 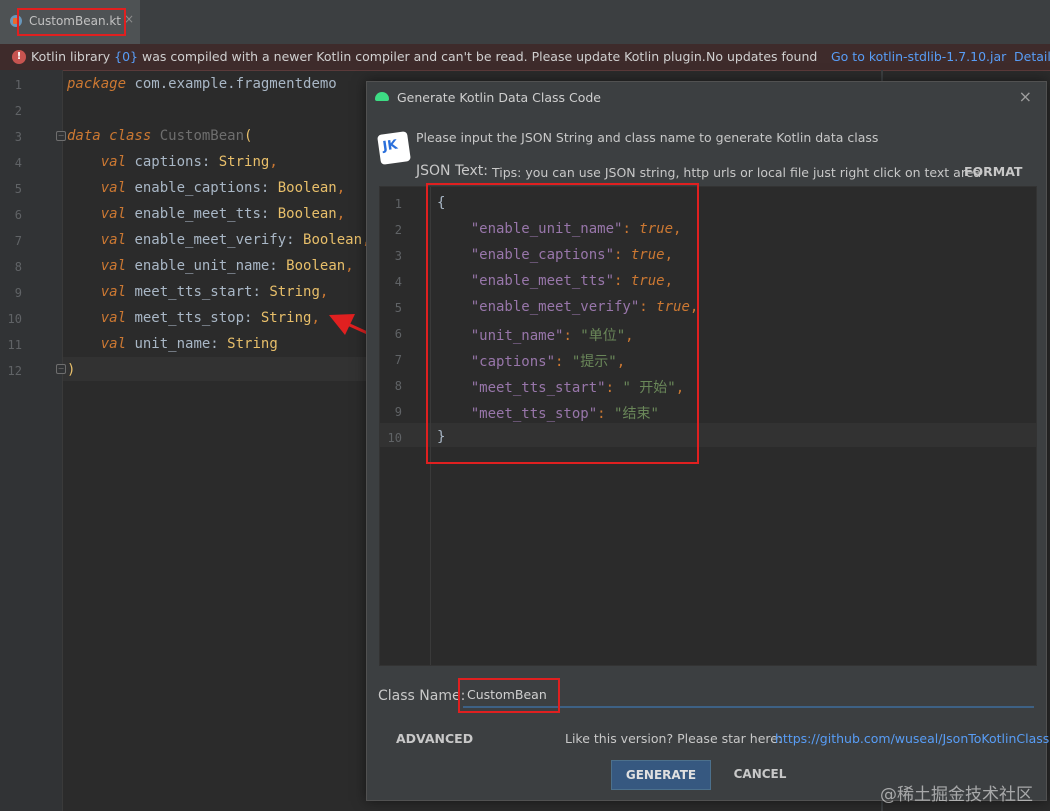 I want to click on code-line-close: ), so click(x=71, y=370).